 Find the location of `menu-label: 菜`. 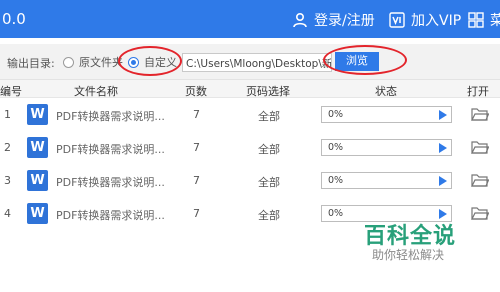

menu-label: 菜 is located at coordinates (495, 21).